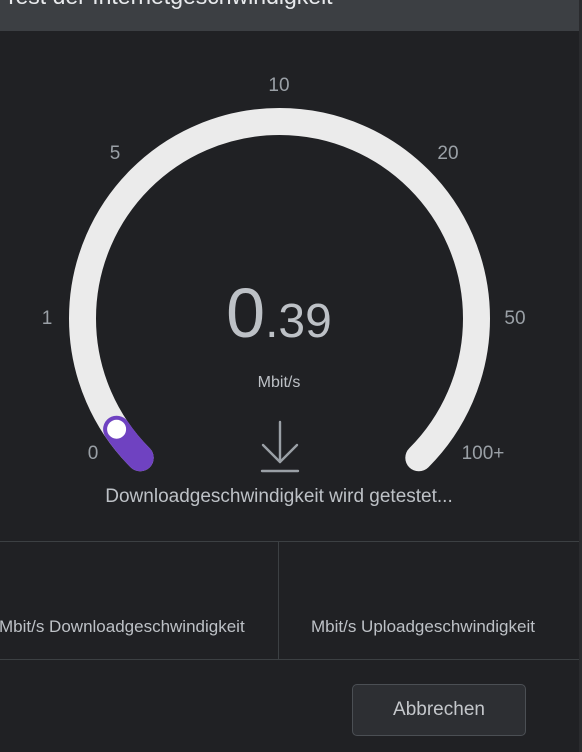 The height and width of the screenshot is (752, 582). I want to click on gauge-tick-10: 10, so click(278, 85).